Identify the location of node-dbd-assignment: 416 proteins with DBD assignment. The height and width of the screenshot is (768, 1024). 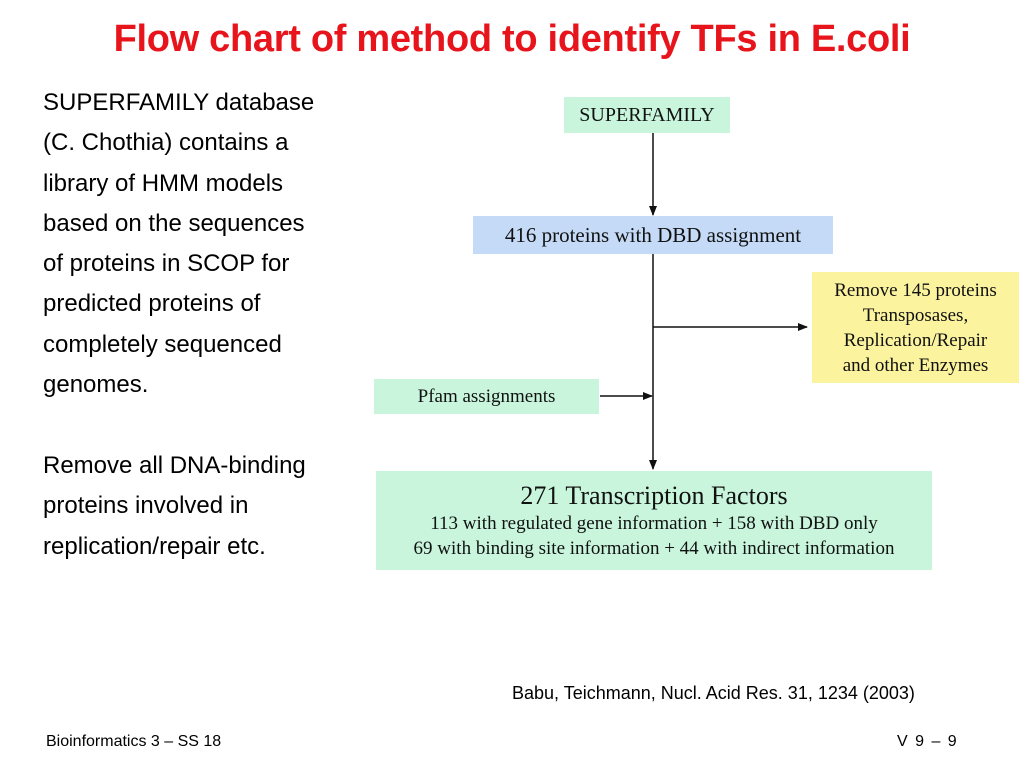
(653, 235).